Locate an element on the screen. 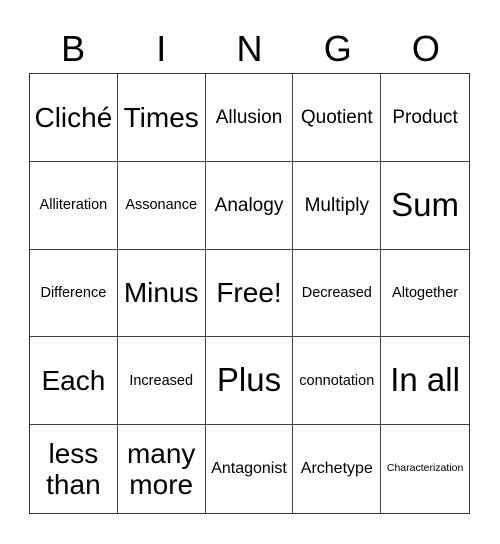 The height and width of the screenshot is (544, 500). cell-label: less than is located at coordinates (73, 469).